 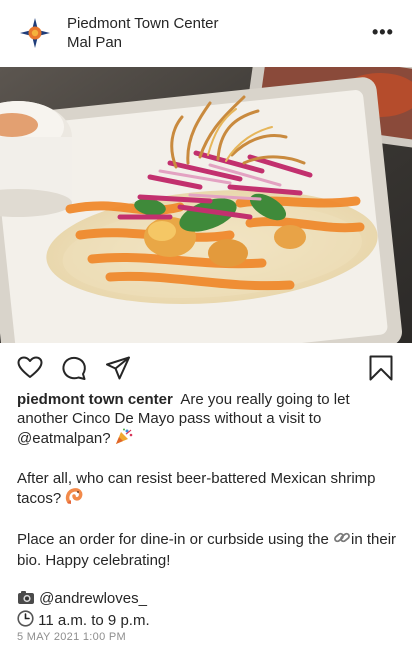 I want to click on account-name: Piedmont Town Center, so click(x=142, y=23).